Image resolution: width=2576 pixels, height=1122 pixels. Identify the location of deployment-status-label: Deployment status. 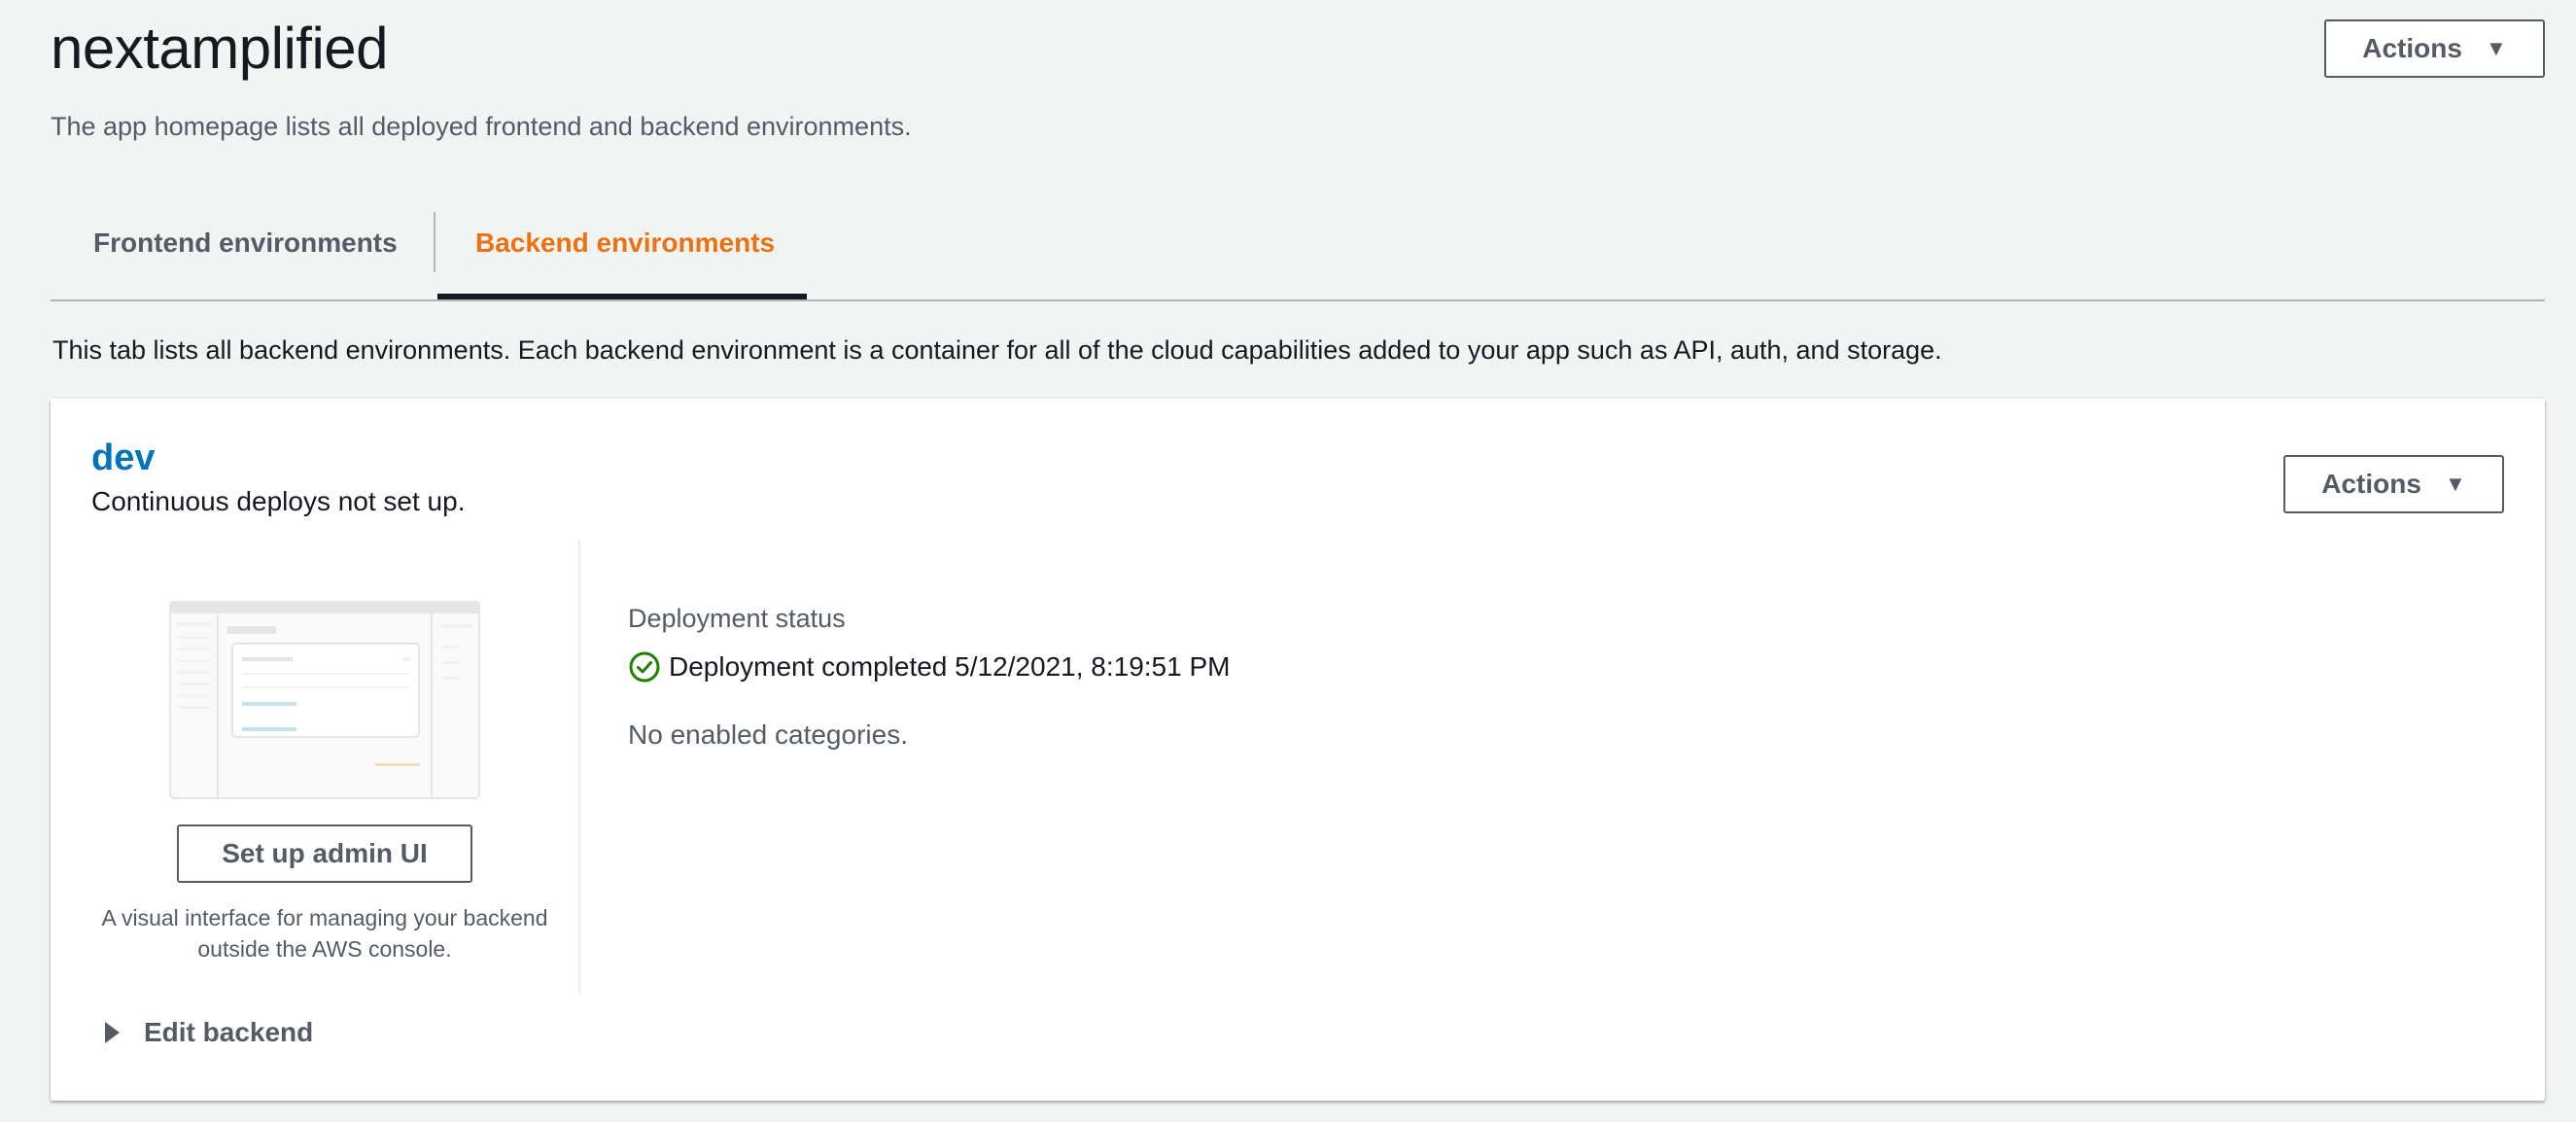
(737, 618).